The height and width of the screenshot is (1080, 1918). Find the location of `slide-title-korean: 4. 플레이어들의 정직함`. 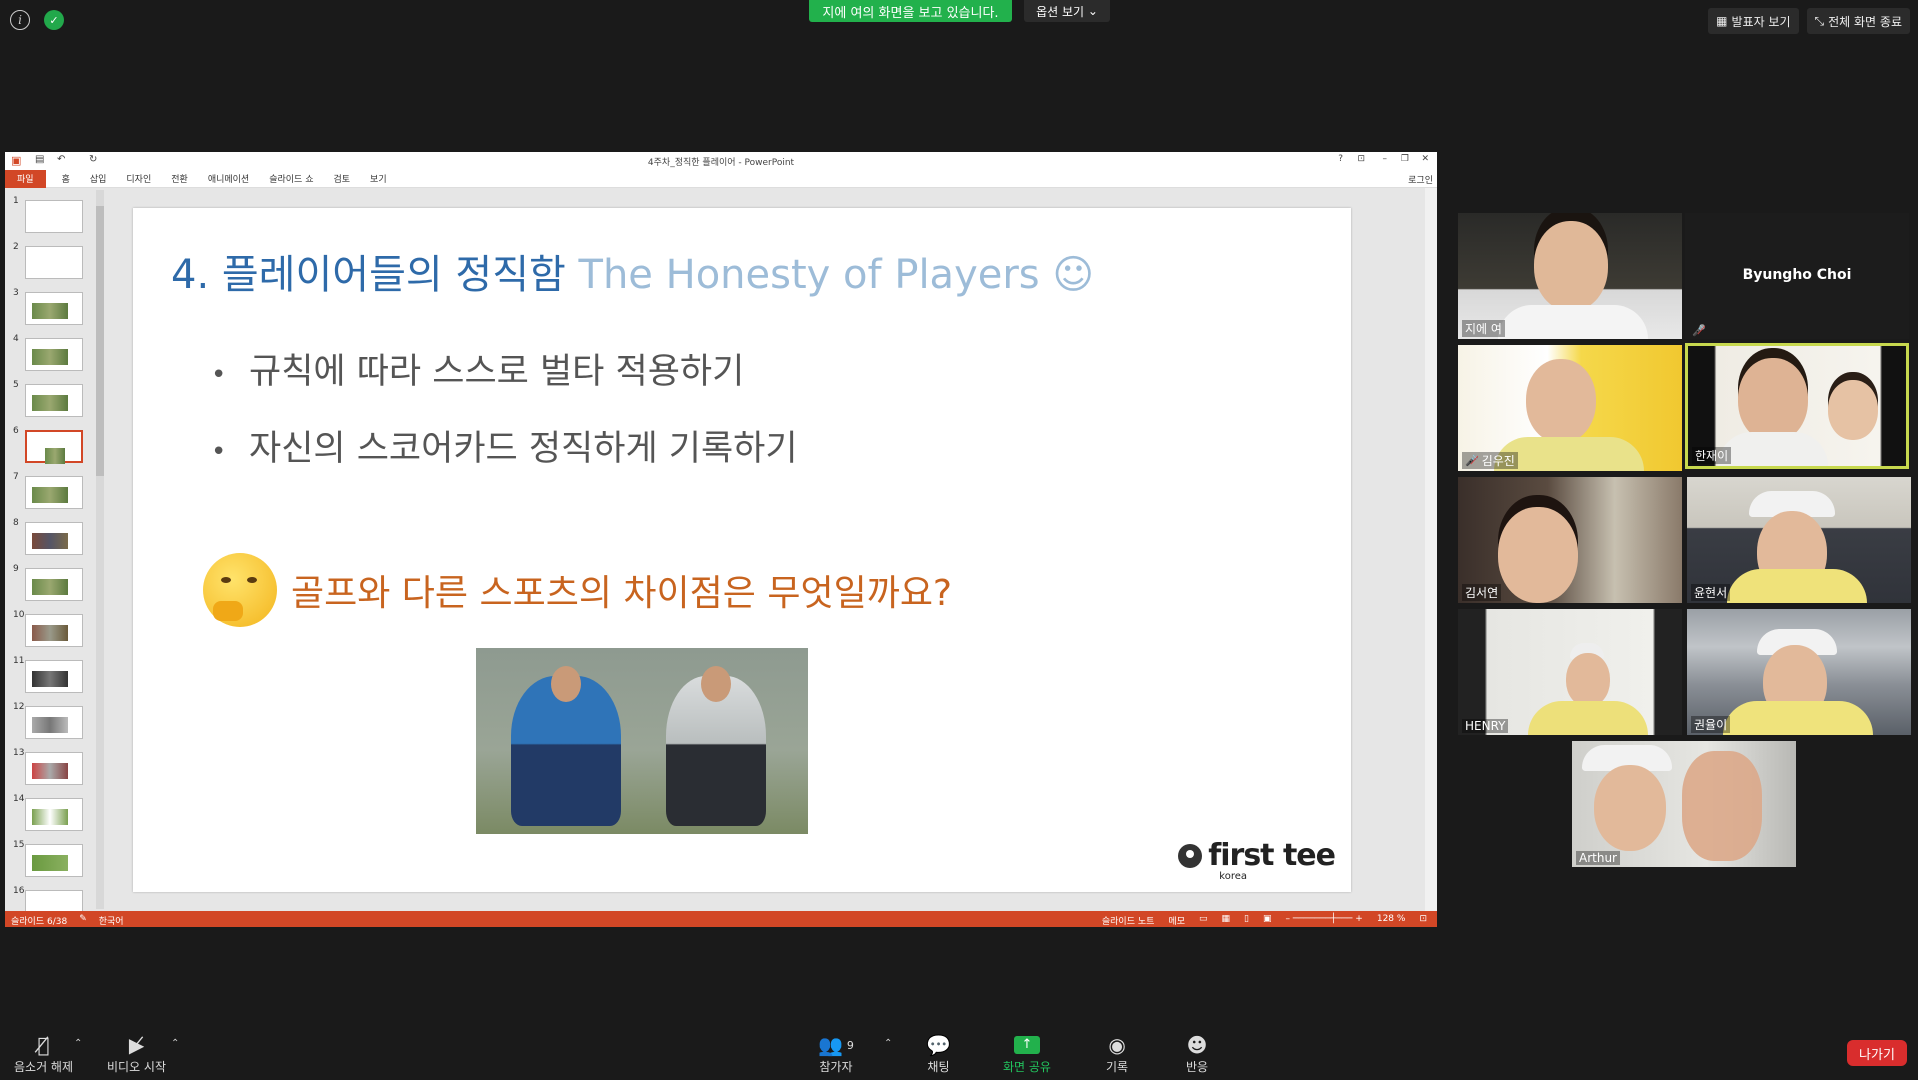

slide-title-korean: 4. 플레이어들의 정직함 is located at coordinates (368, 275).